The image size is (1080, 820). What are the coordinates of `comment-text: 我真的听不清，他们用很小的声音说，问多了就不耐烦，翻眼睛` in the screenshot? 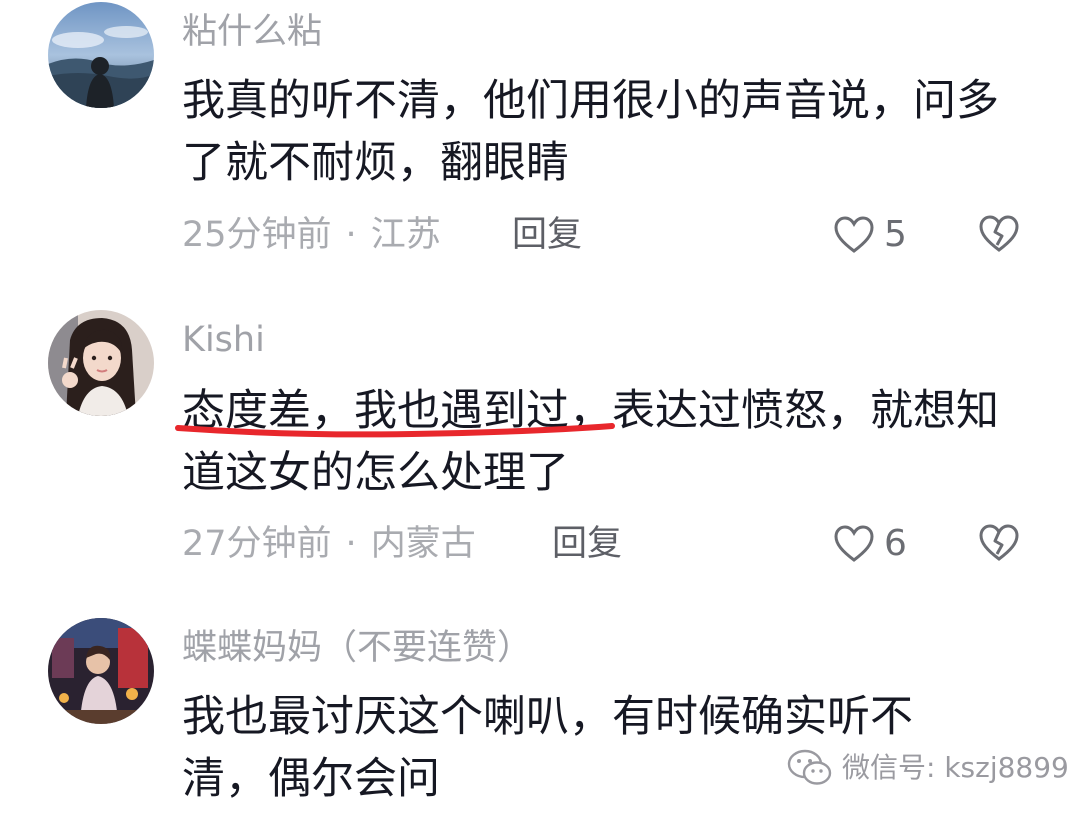 It's located at (590, 132).